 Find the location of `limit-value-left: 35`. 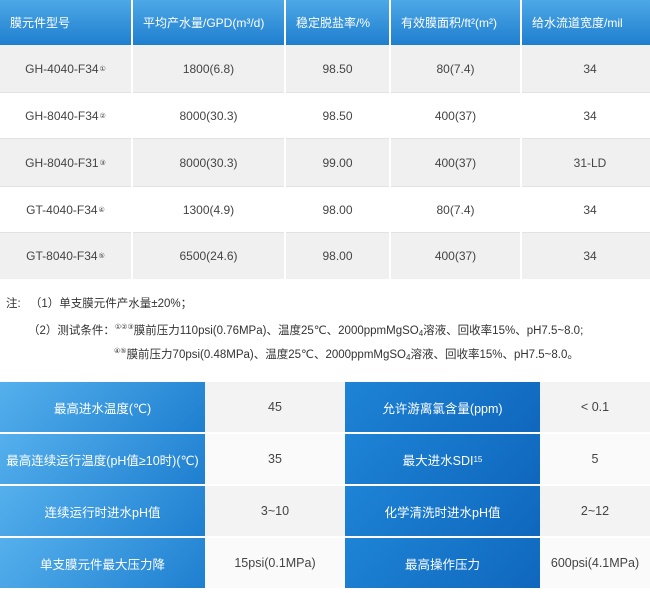

limit-value-left: 35 is located at coordinates (275, 459).